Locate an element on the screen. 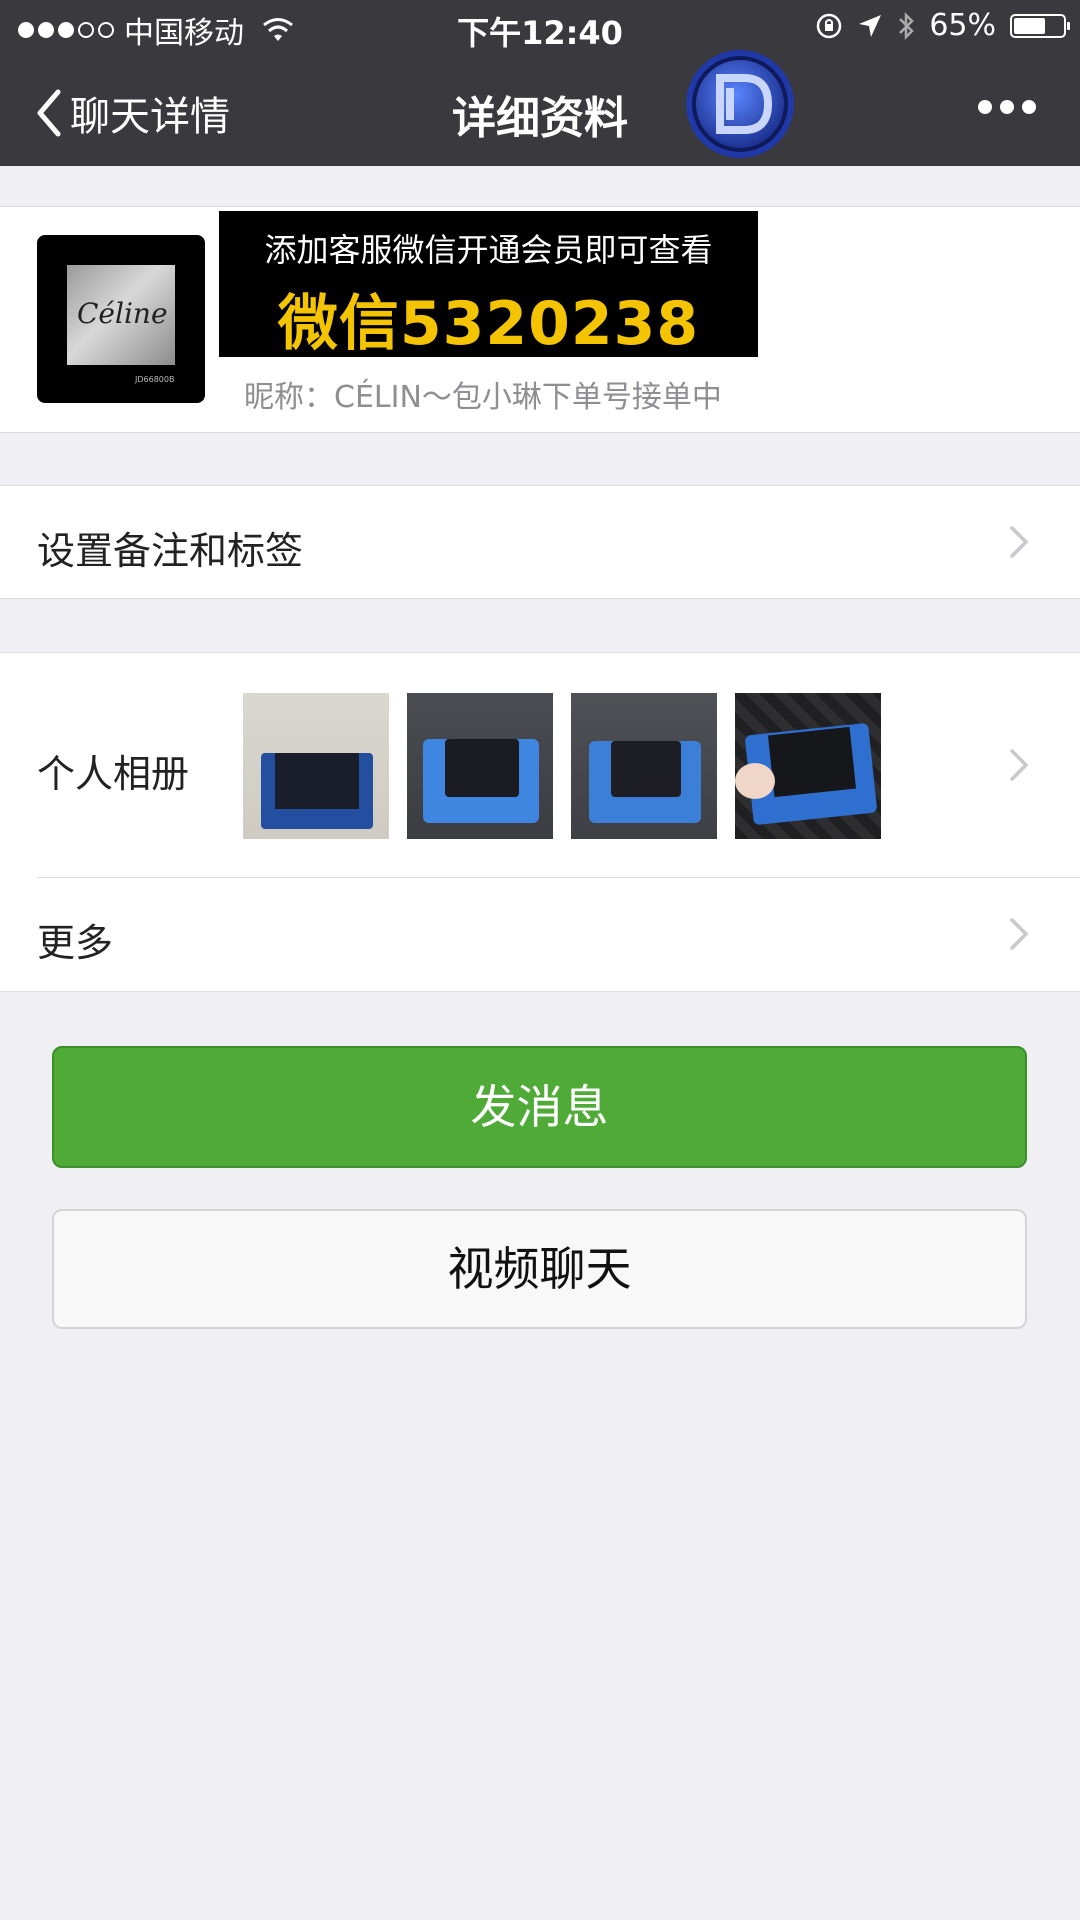 The image size is (1080, 1920). watermark-logo is located at coordinates (740, 104).